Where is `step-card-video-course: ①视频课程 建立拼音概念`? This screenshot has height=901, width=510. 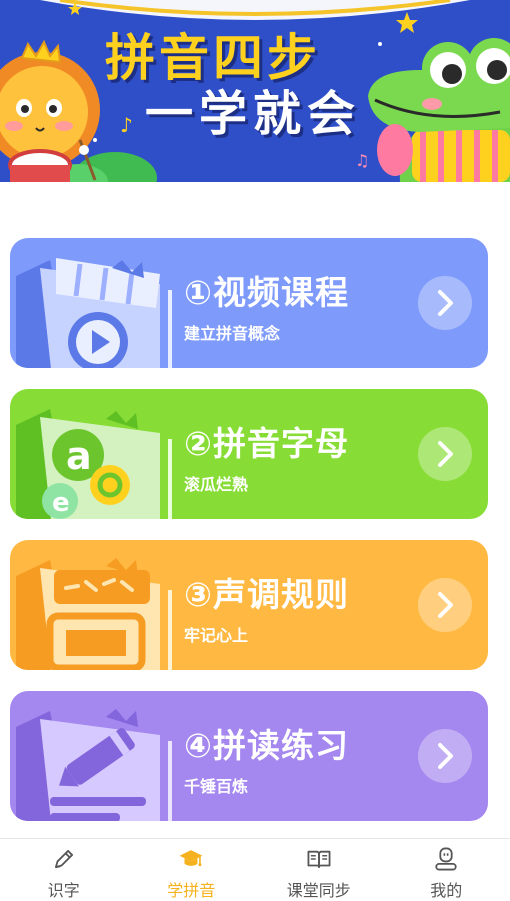 step-card-video-course: ①视频课程 建立拼音概念 is located at coordinates (249, 303).